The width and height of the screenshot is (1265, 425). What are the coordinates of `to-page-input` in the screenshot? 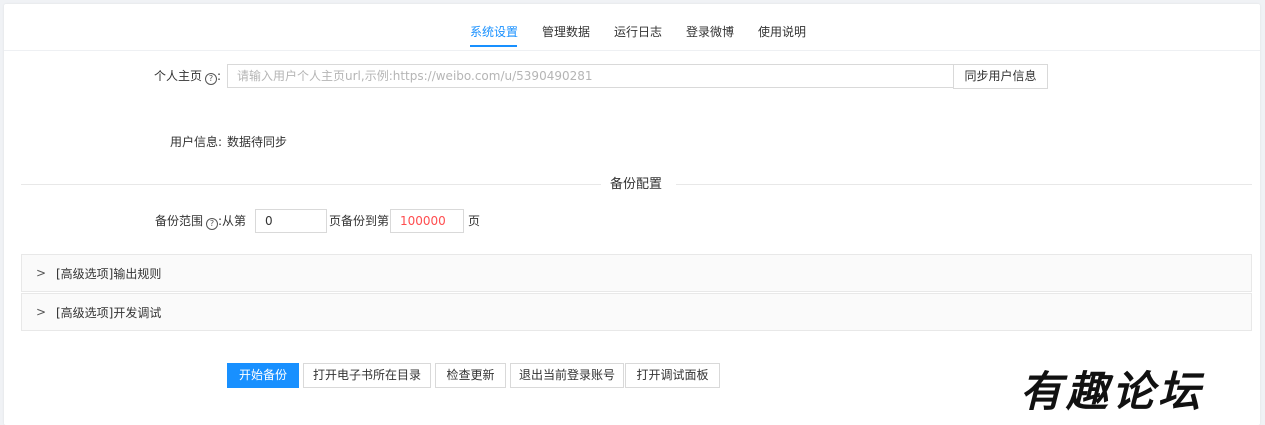 It's located at (427, 221).